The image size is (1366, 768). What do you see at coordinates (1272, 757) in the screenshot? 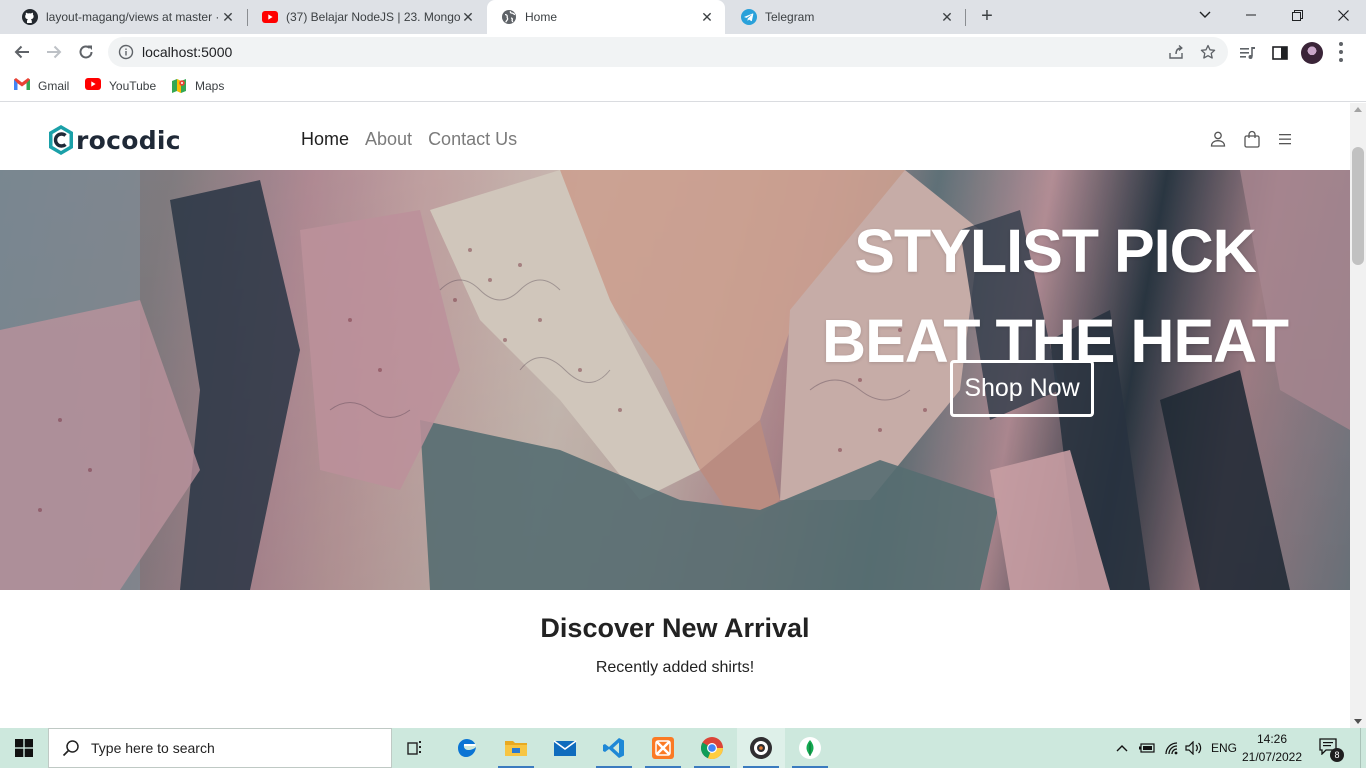
I see `clock-date: 21/07/2022` at bounding box center [1272, 757].